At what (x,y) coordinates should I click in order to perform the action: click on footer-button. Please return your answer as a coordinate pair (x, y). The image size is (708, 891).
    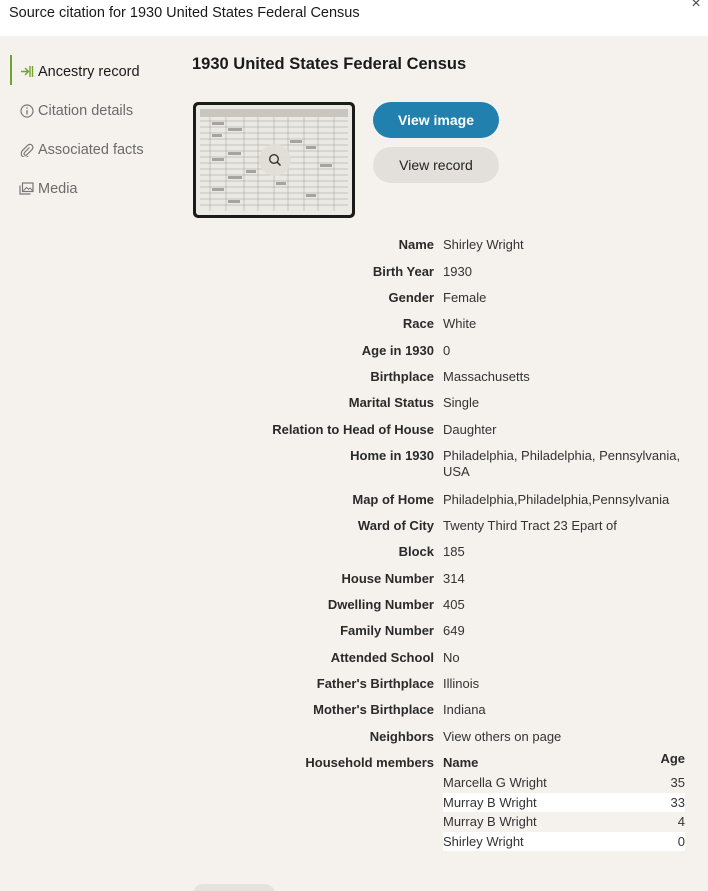
    Looking at the image, I should click on (234, 887).